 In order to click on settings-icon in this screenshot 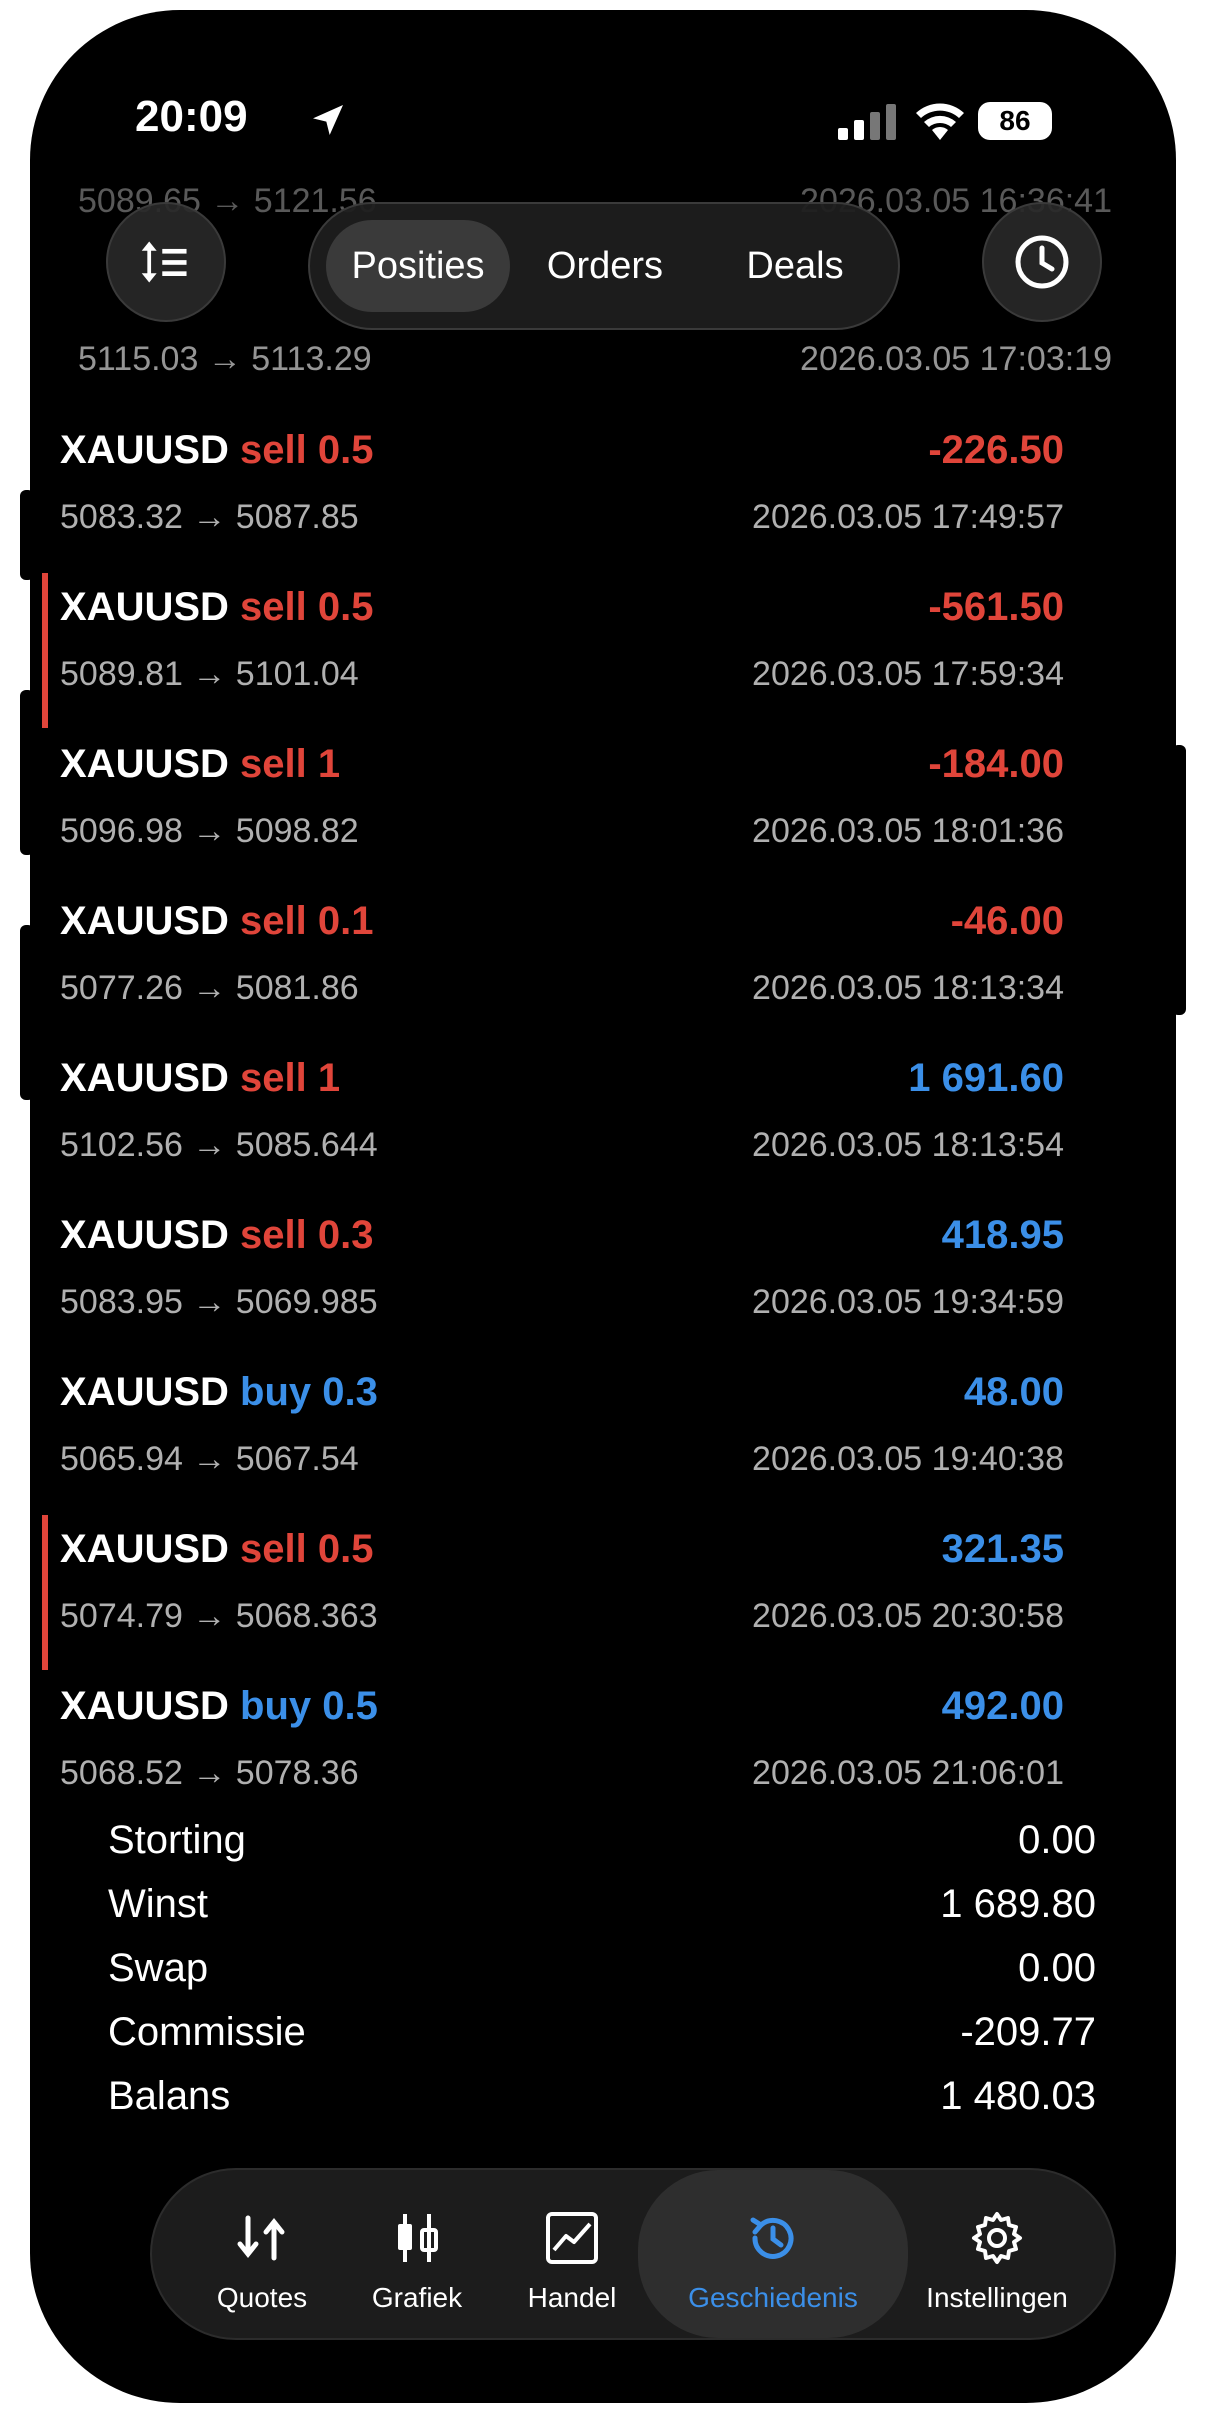, I will do `click(997, 2238)`.